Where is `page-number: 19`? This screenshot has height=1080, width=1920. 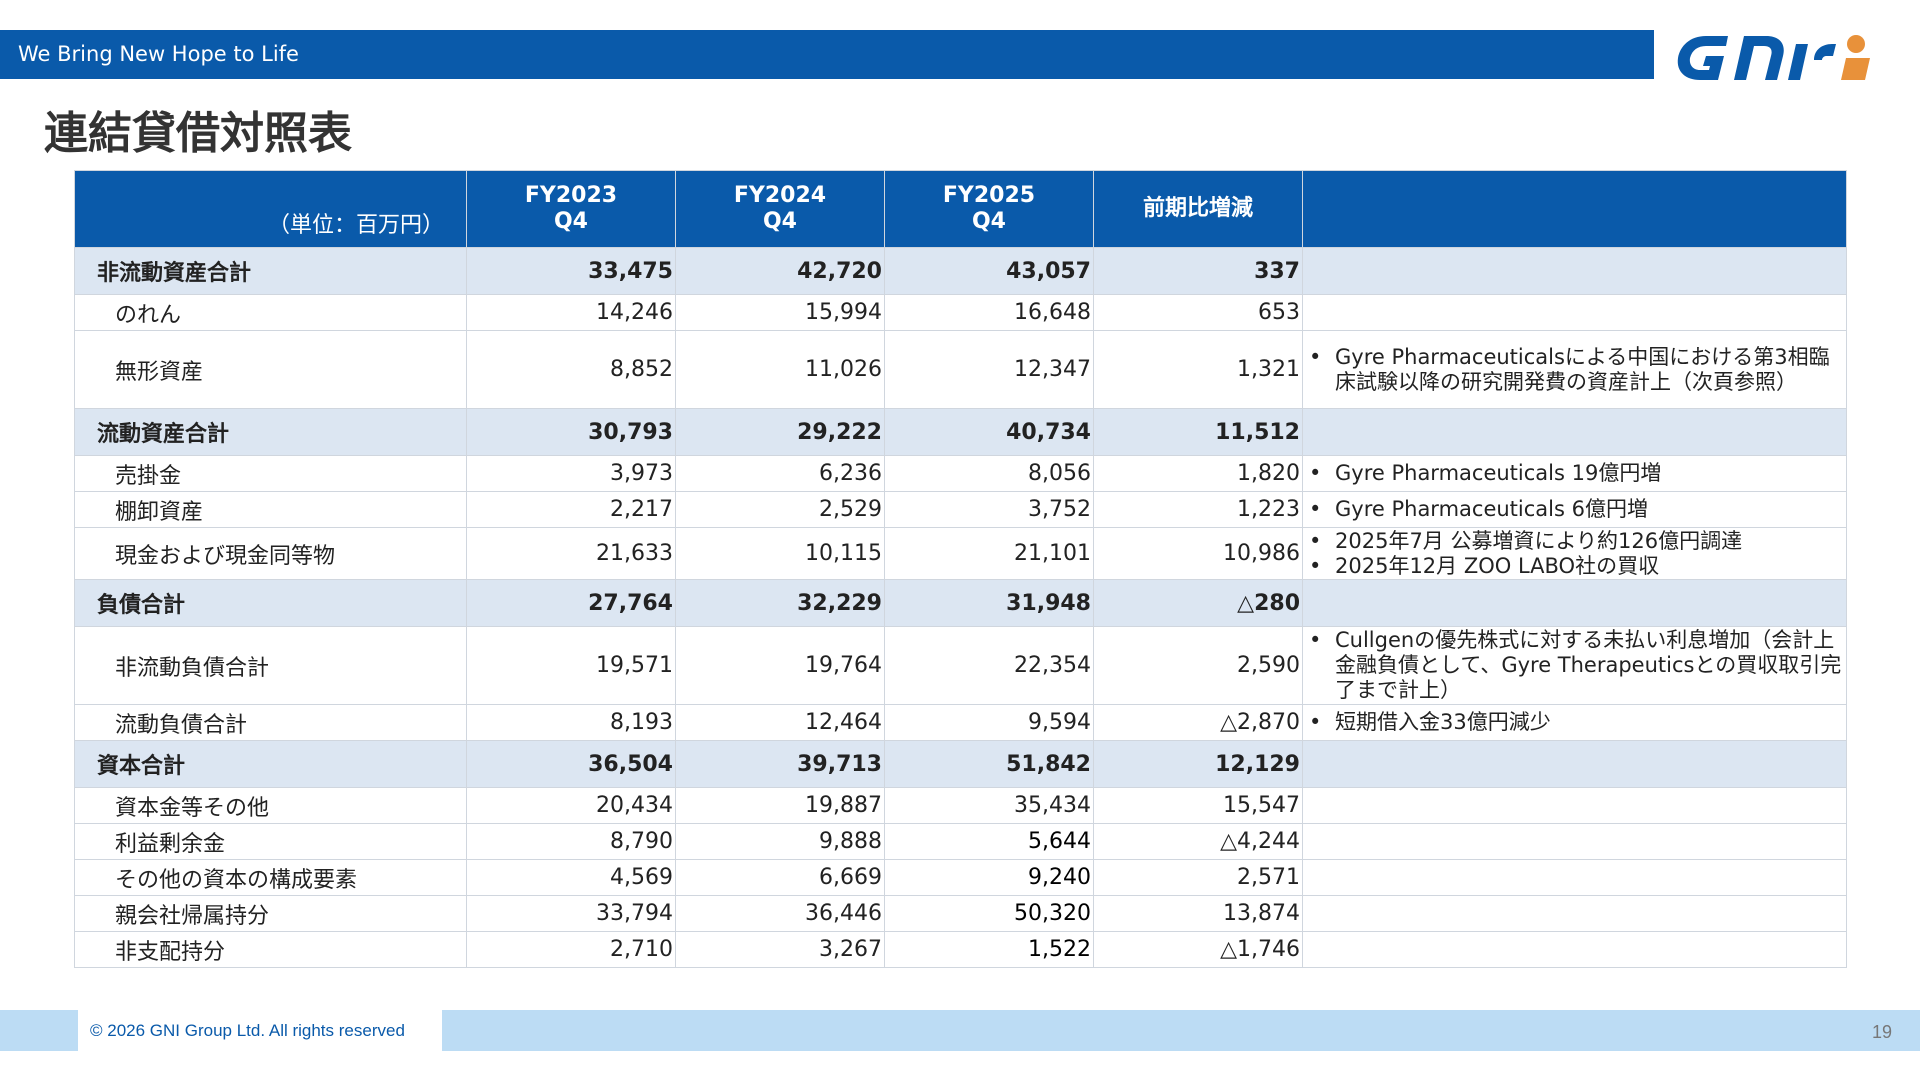 page-number: 19 is located at coordinates (1881, 1032).